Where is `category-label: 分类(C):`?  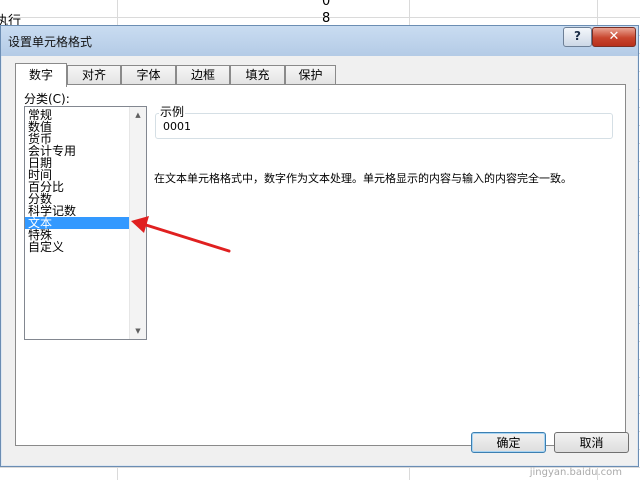 category-label: 分类(C): is located at coordinates (47, 99).